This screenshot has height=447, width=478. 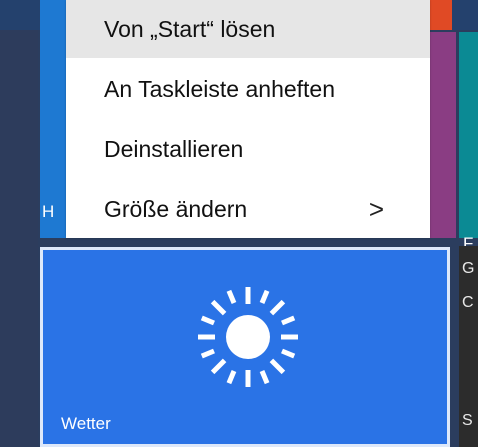 I want to click on menu-item-pin-to-taskbar: An Taskleiste anheften, so click(x=248, y=89).